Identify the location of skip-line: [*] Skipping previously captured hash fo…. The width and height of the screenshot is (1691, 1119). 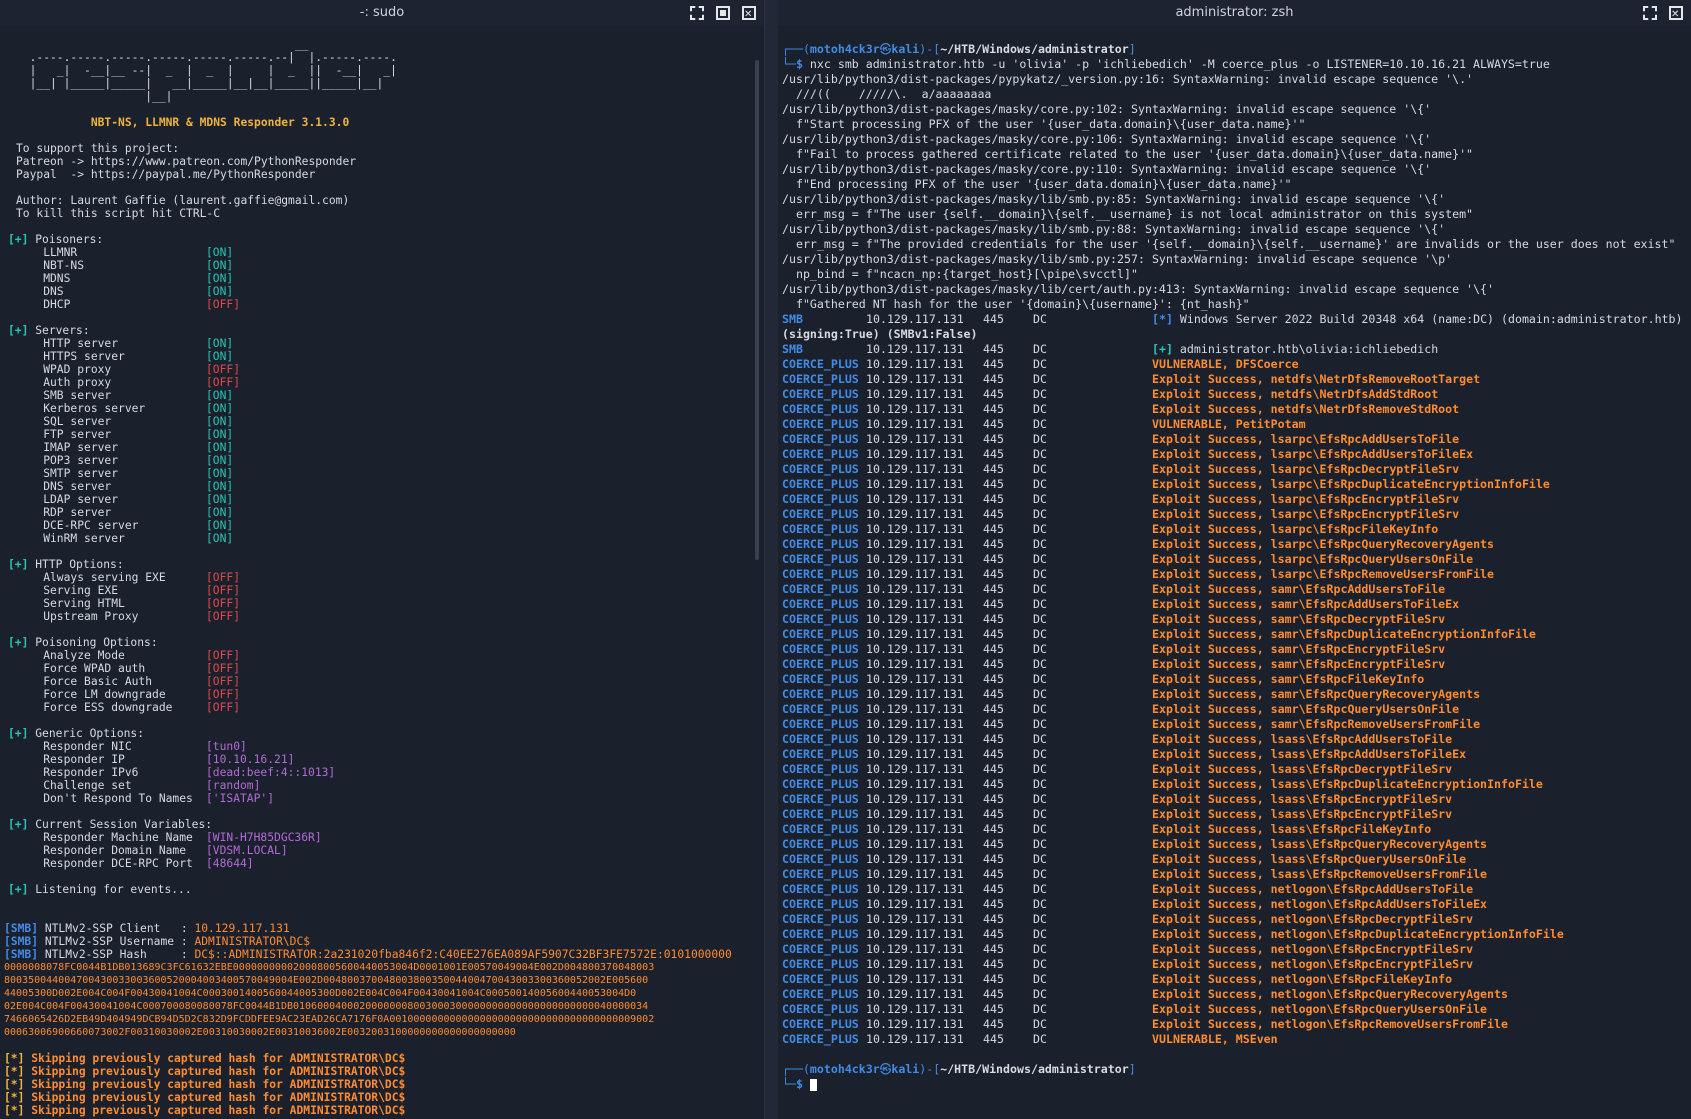
(368, 1058).